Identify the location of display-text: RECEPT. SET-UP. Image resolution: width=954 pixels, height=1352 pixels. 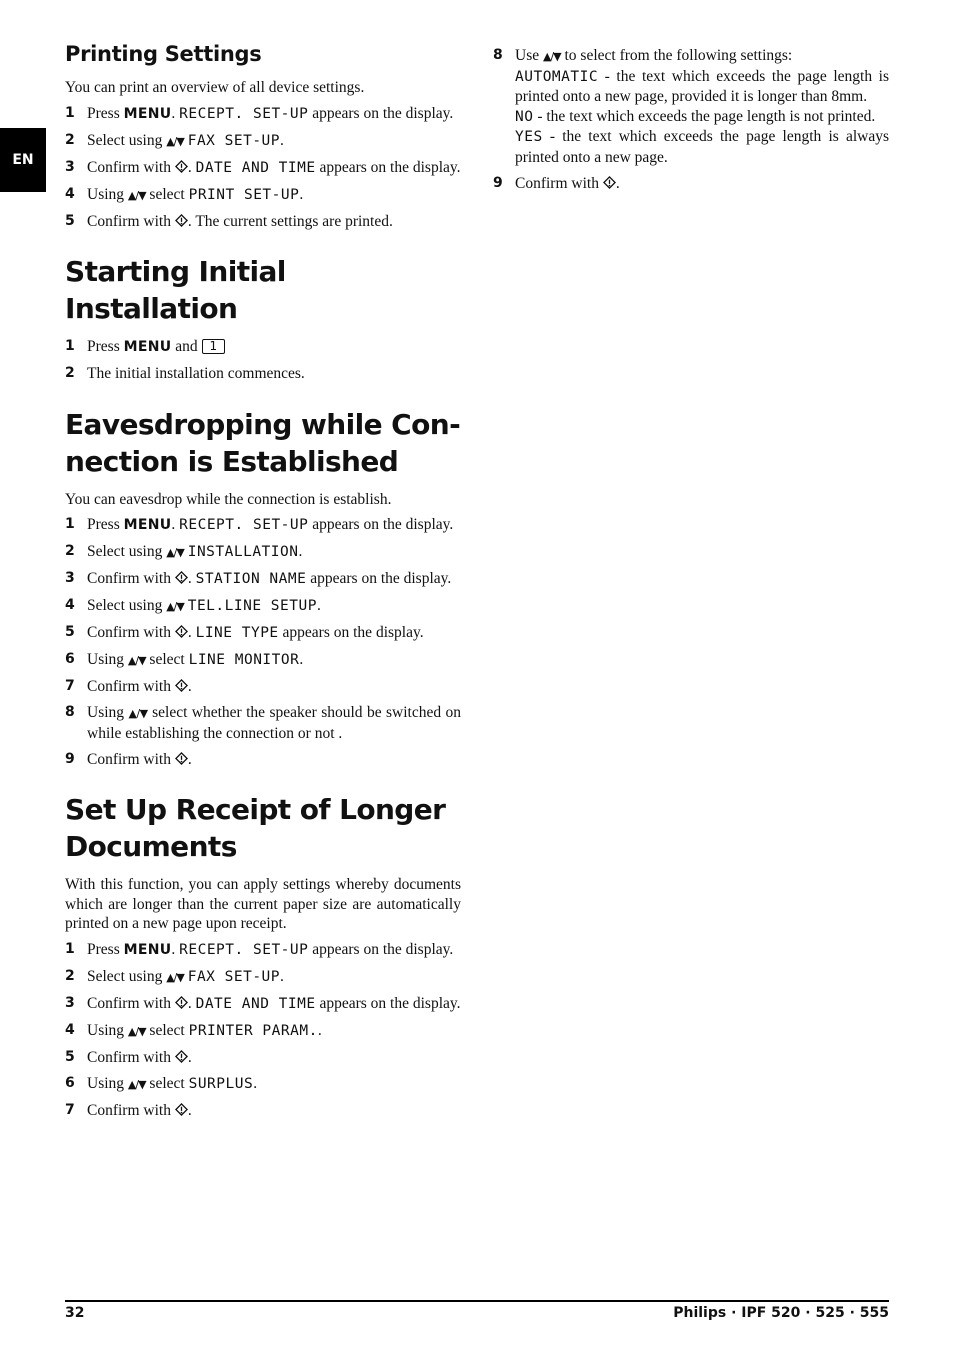
(244, 113).